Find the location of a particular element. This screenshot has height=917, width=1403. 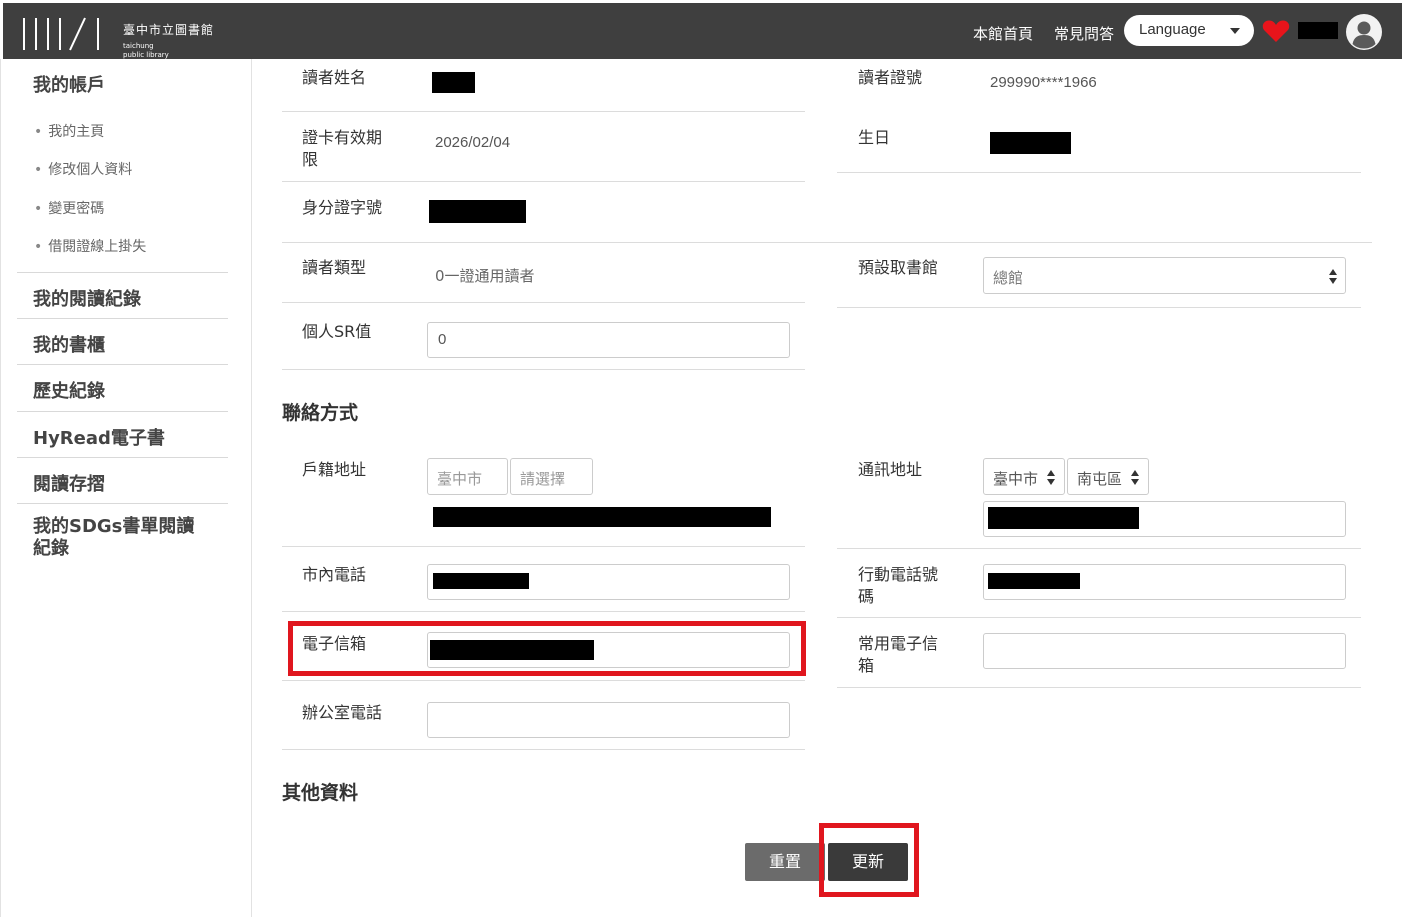

card-valid-value: 2026/02/04 is located at coordinates (473, 142).